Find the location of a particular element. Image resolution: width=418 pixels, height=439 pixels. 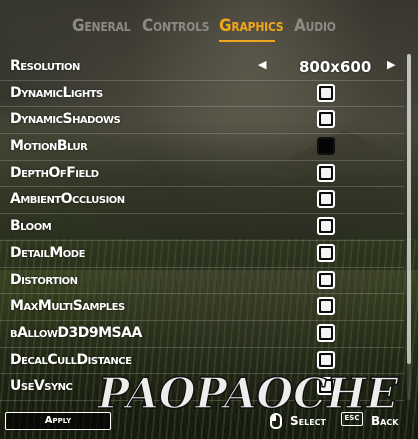

setting-row: AmbientOcclusion is located at coordinates (202, 201).